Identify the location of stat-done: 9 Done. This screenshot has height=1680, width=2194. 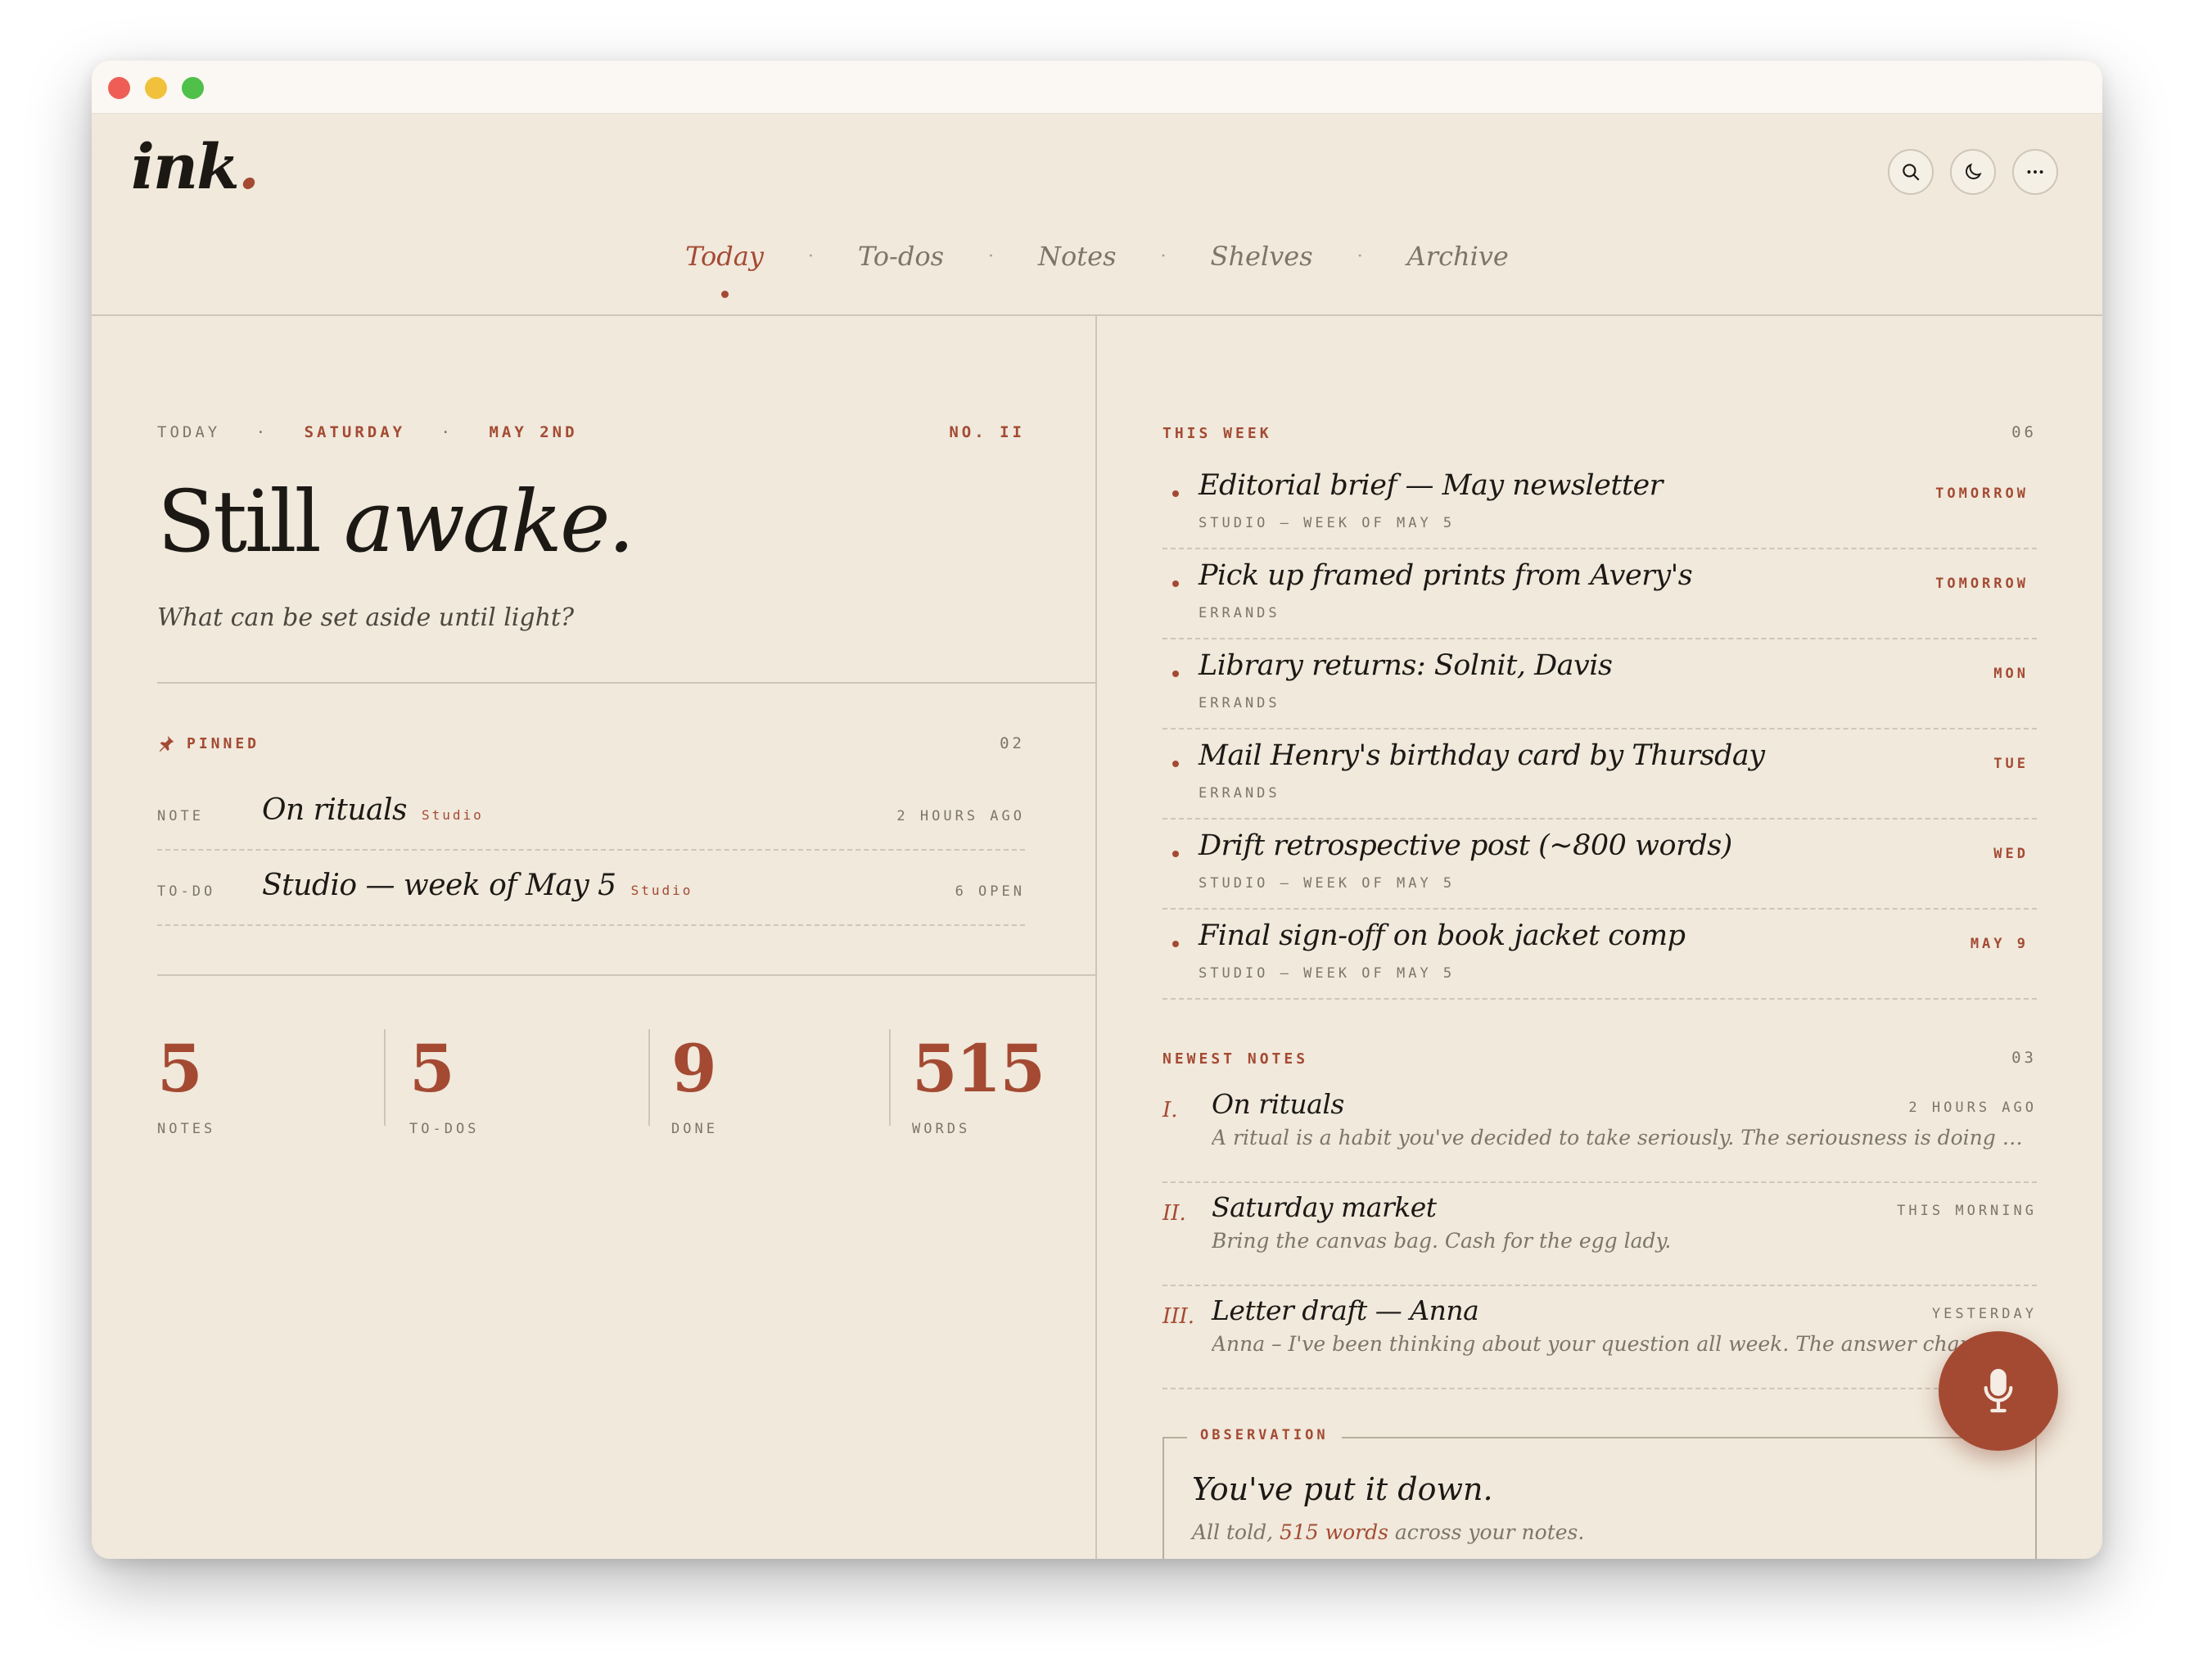
(694, 1086).